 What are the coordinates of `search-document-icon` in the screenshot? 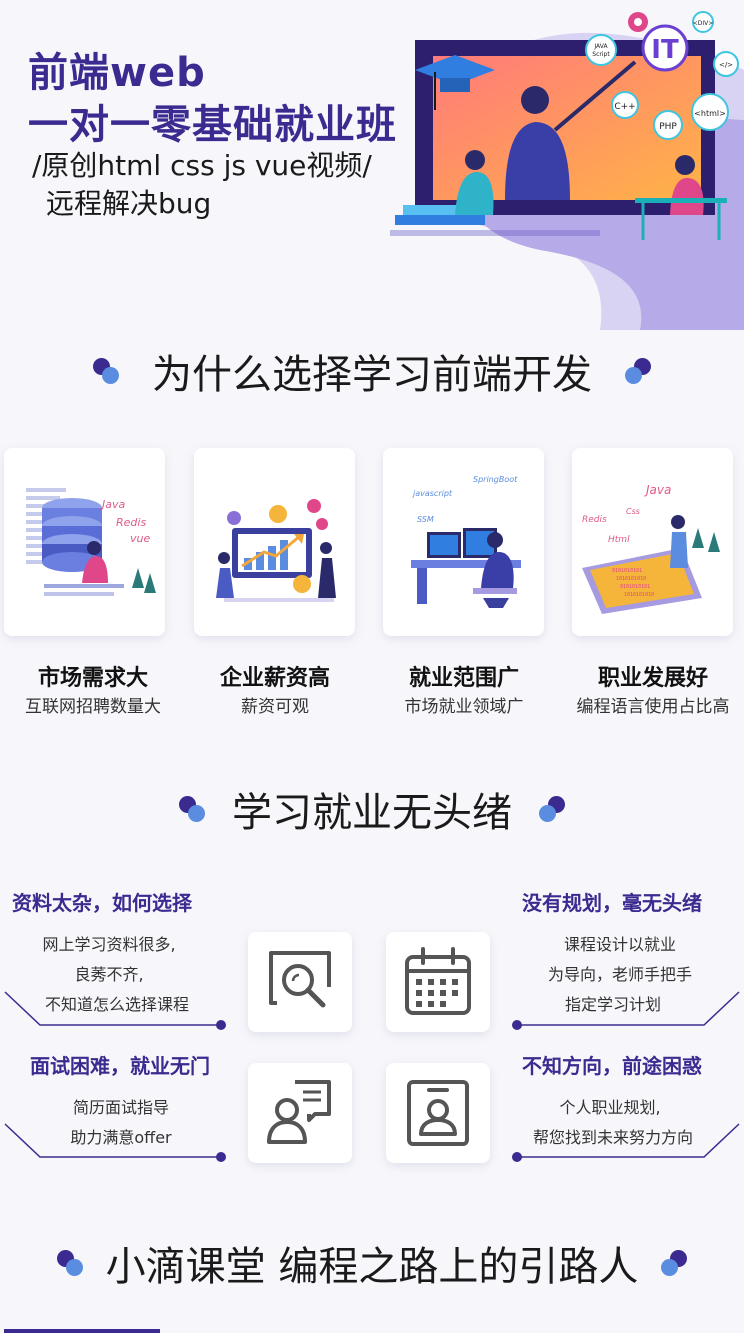 It's located at (300, 979).